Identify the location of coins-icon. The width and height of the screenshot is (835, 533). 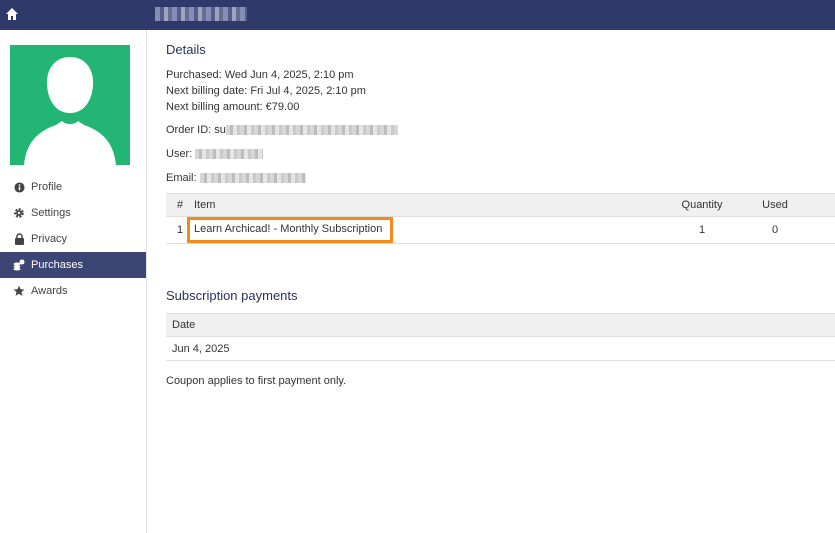
(19, 265).